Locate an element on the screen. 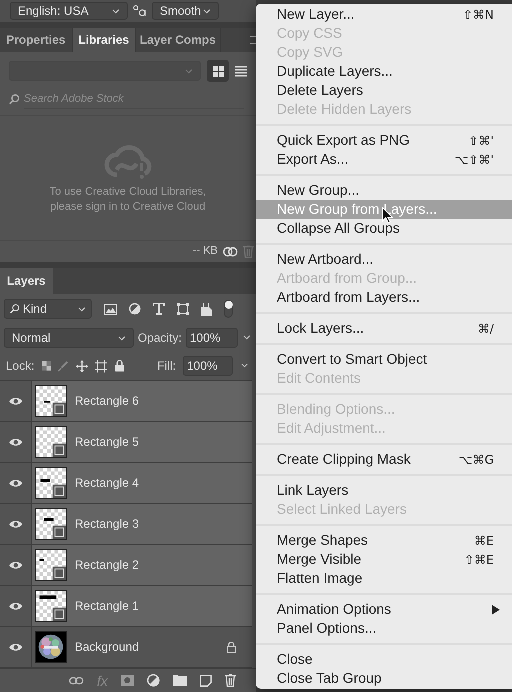 The height and width of the screenshot is (692, 512). grid-icon is located at coordinates (218, 71).